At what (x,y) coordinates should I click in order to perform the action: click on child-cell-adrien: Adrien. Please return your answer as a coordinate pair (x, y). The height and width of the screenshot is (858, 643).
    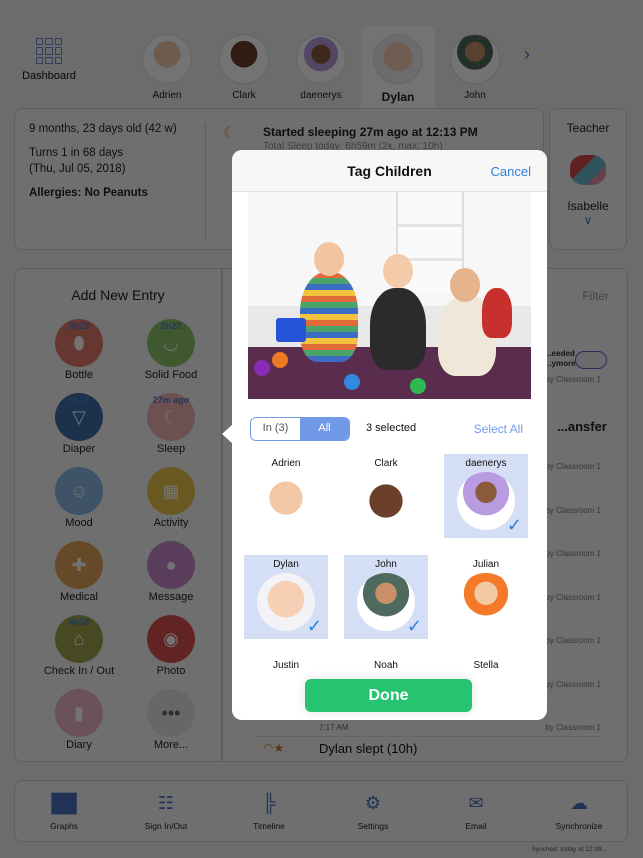
    Looking at the image, I should click on (286, 496).